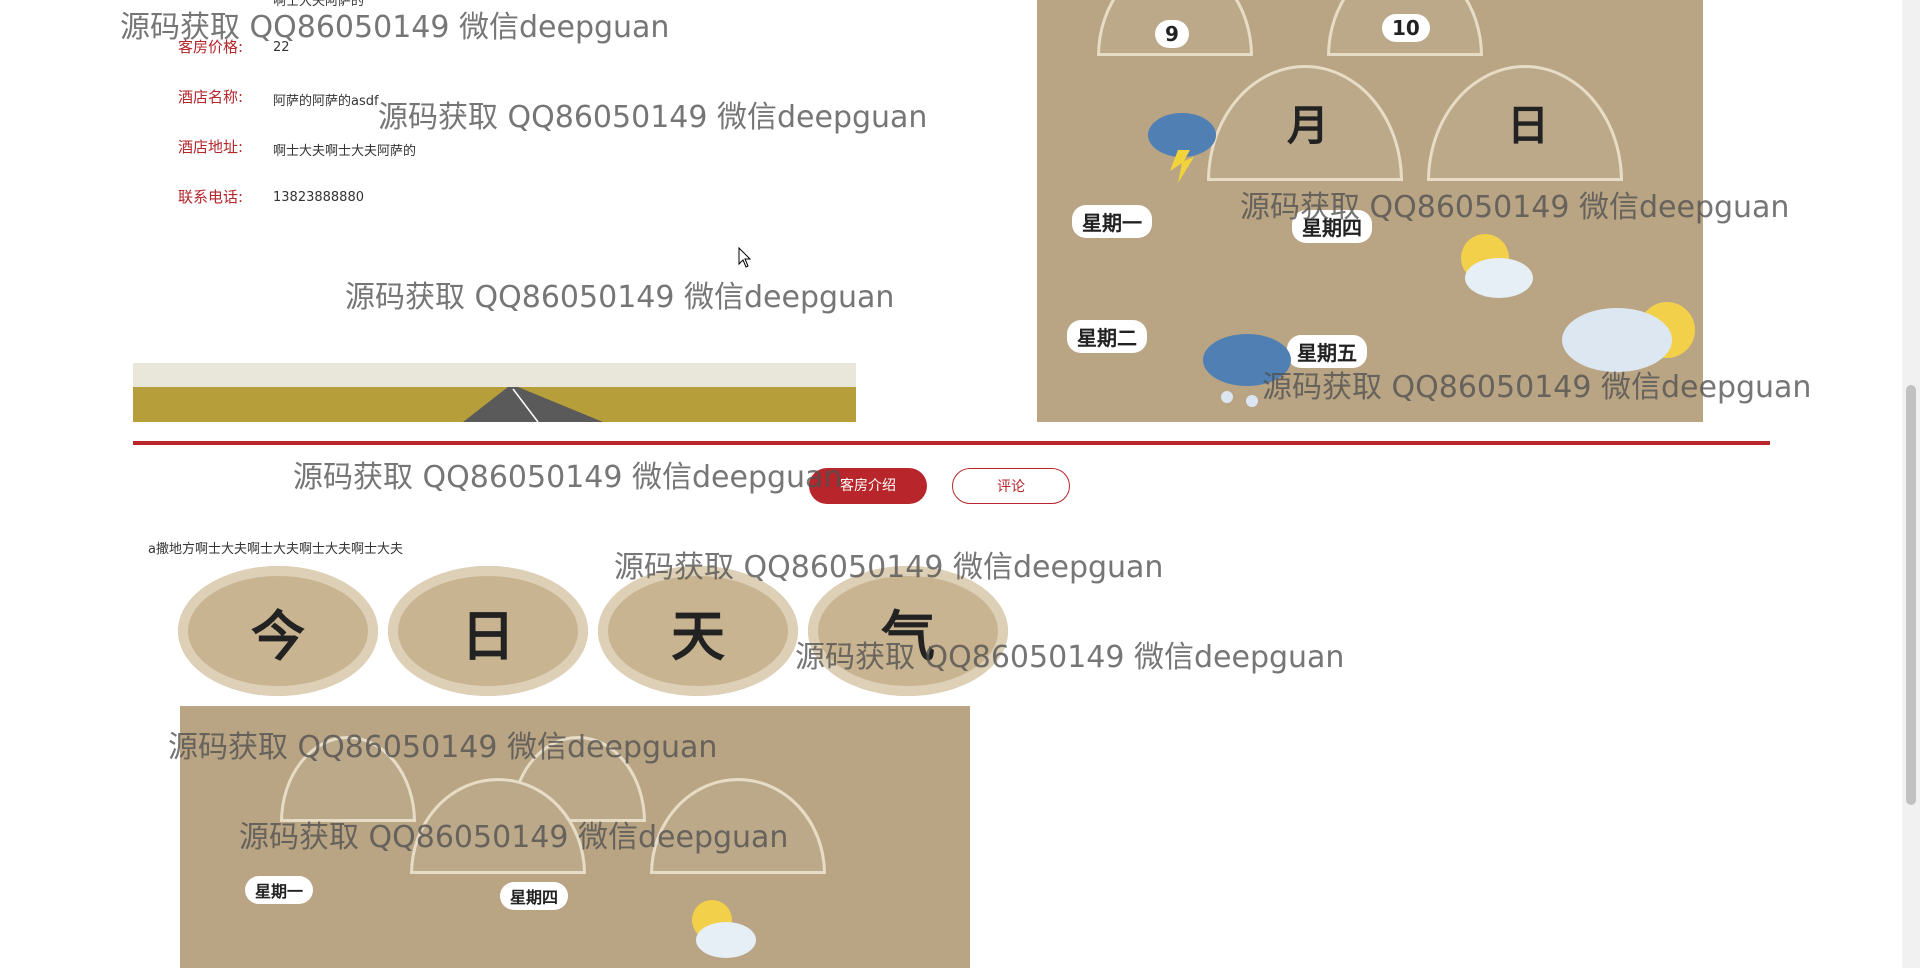 This screenshot has height=968, width=1920. What do you see at coordinates (326, 101) in the screenshot?
I see `hotel-name-value: 阿萨的阿萨的asdf` at bounding box center [326, 101].